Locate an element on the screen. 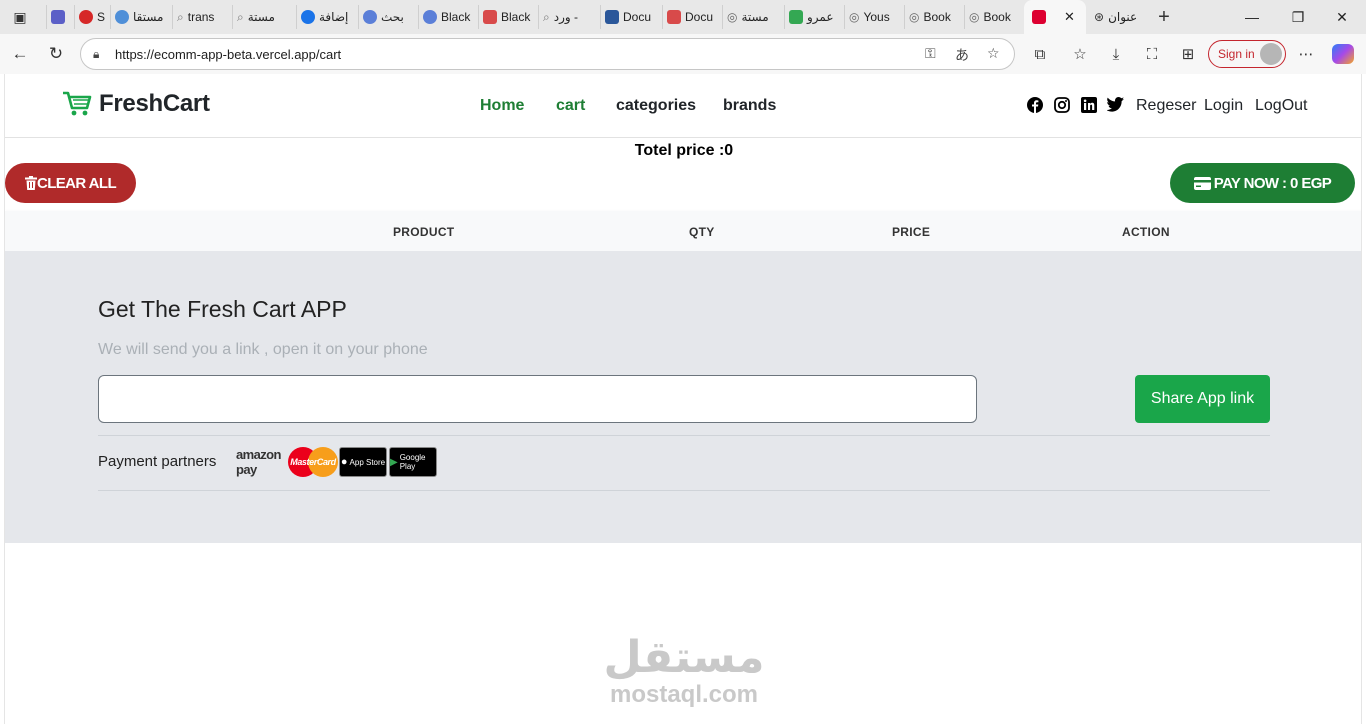 The height and width of the screenshot is (728, 1366). footer-title: Get The Fresh Cart APP is located at coordinates (222, 309).